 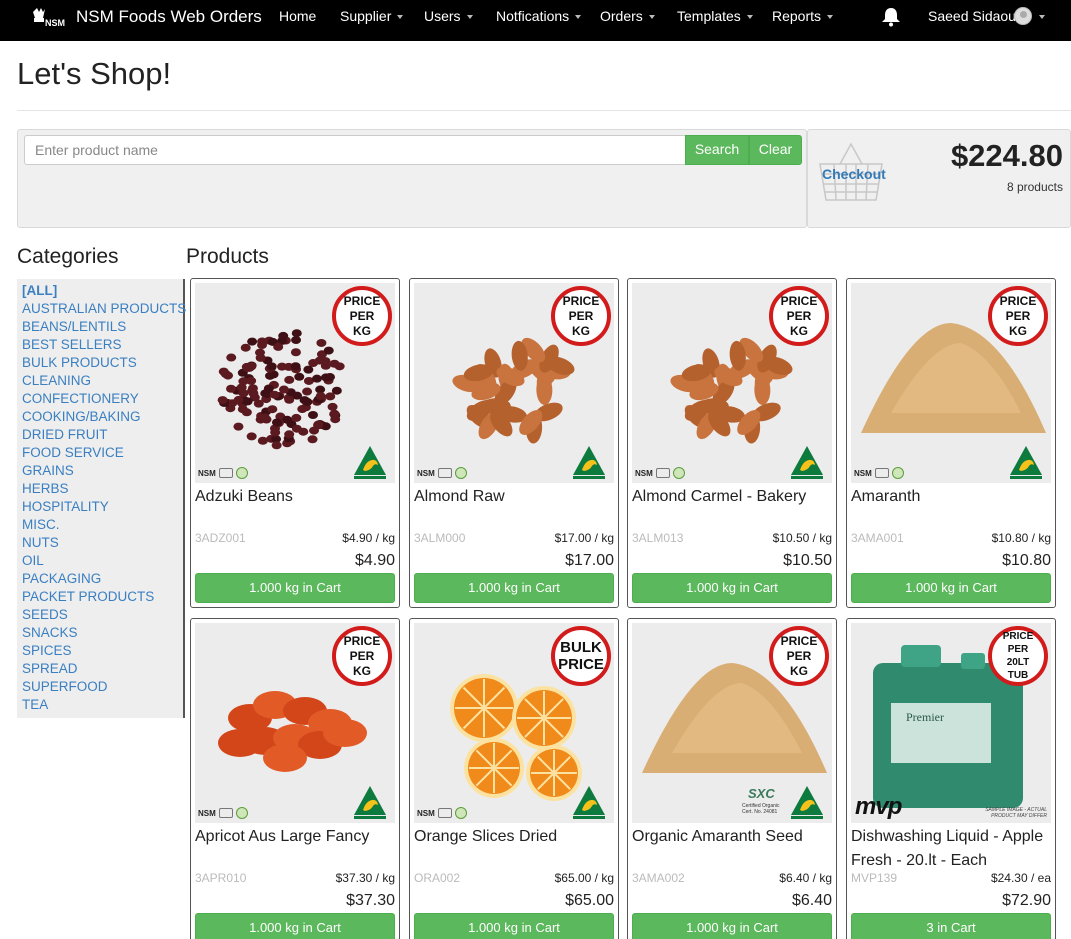 I want to click on category-item: BEANS/LENTILS, so click(x=102, y=327).